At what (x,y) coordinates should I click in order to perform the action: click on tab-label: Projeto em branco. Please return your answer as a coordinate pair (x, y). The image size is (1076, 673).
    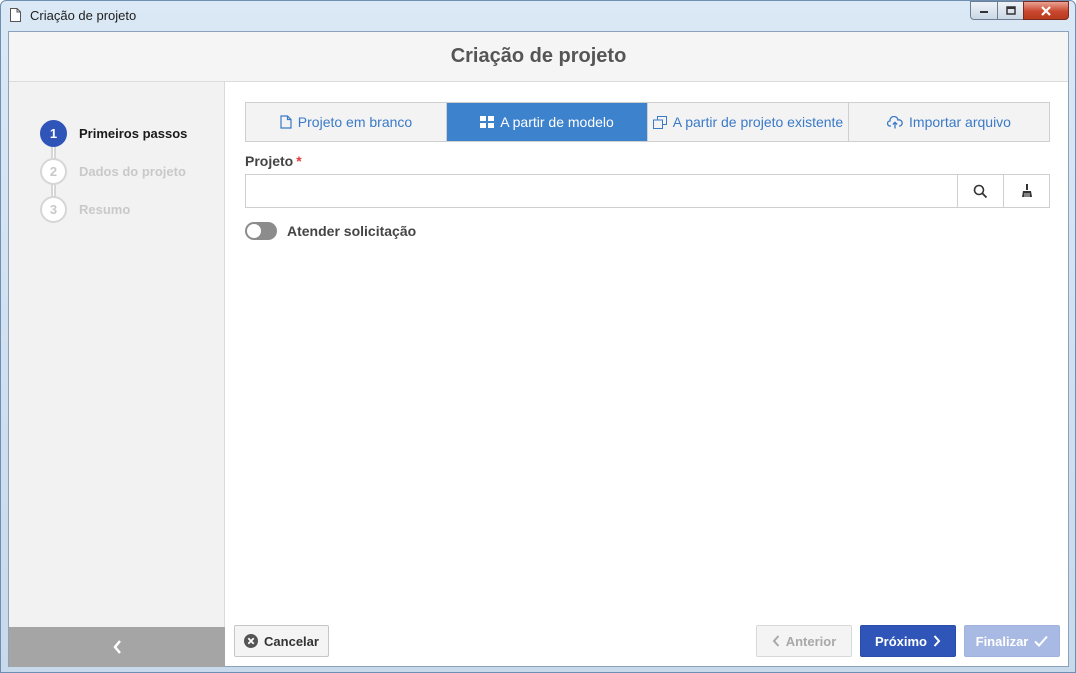
    Looking at the image, I should click on (355, 122).